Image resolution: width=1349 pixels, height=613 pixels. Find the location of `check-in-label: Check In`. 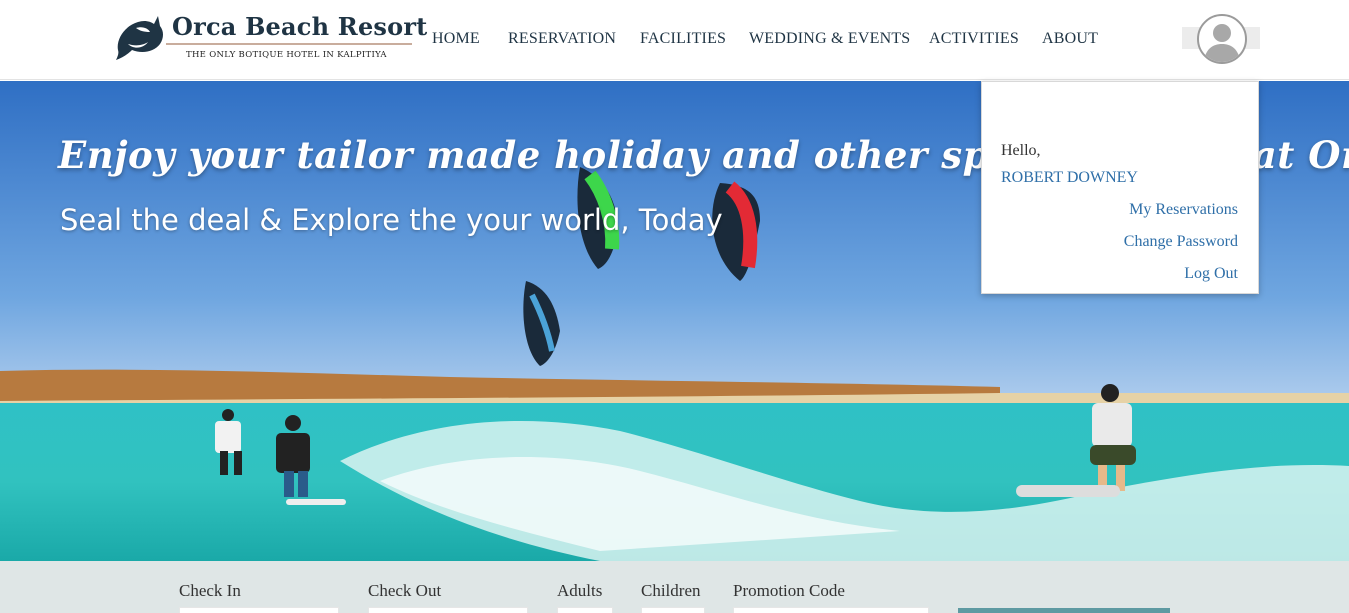

check-in-label: Check In is located at coordinates (210, 590).